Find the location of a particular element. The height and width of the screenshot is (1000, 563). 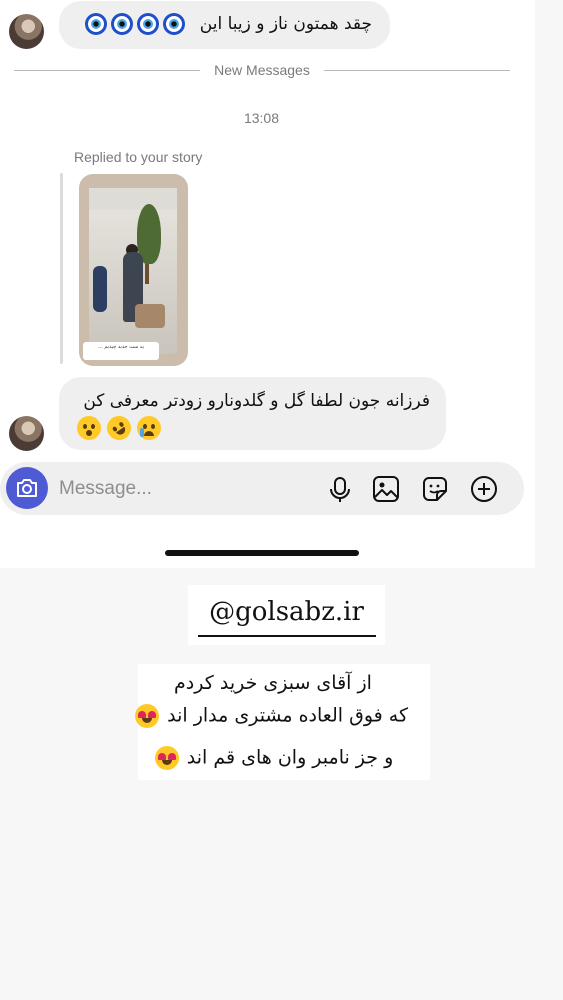

divider-line-left is located at coordinates (107, 70).